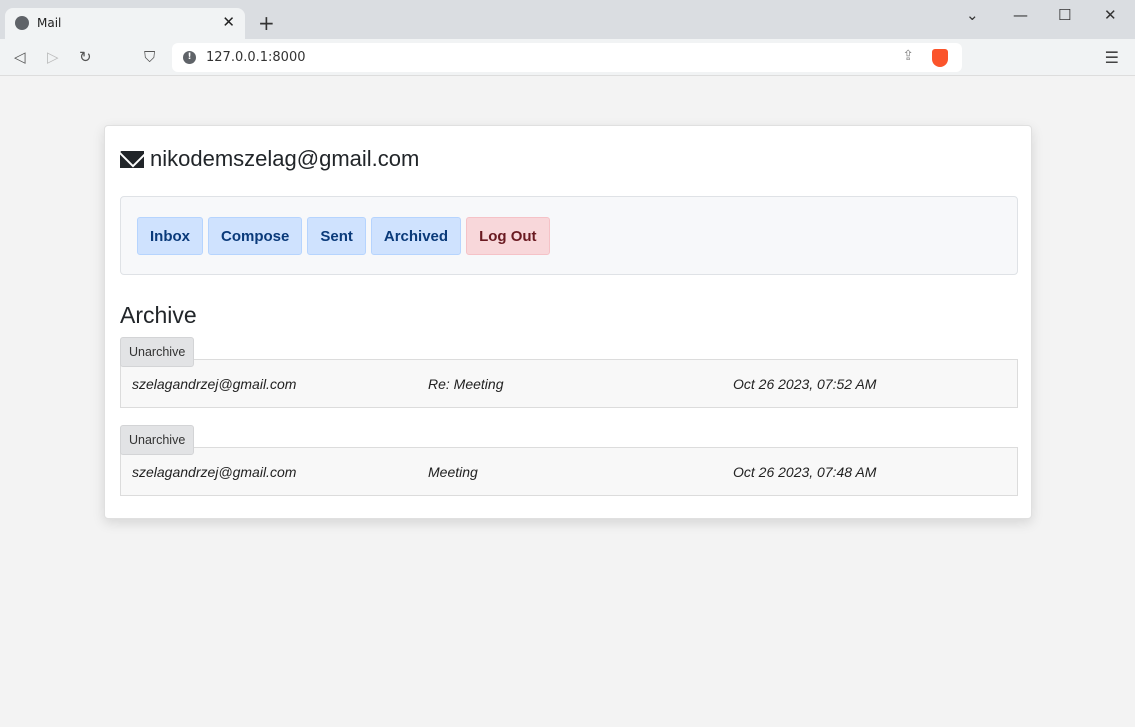  I want to click on bookmark-icon: ⛉, so click(149, 57).